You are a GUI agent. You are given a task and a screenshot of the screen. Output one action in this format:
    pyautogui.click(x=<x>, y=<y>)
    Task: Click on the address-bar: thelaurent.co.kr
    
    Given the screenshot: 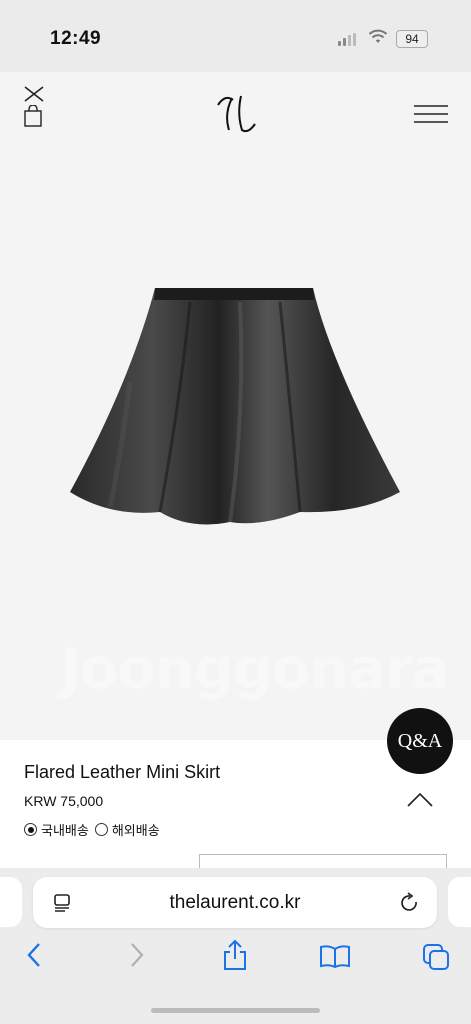 What is the action you would take?
    pyautogui.click(x=235, y=902)
    